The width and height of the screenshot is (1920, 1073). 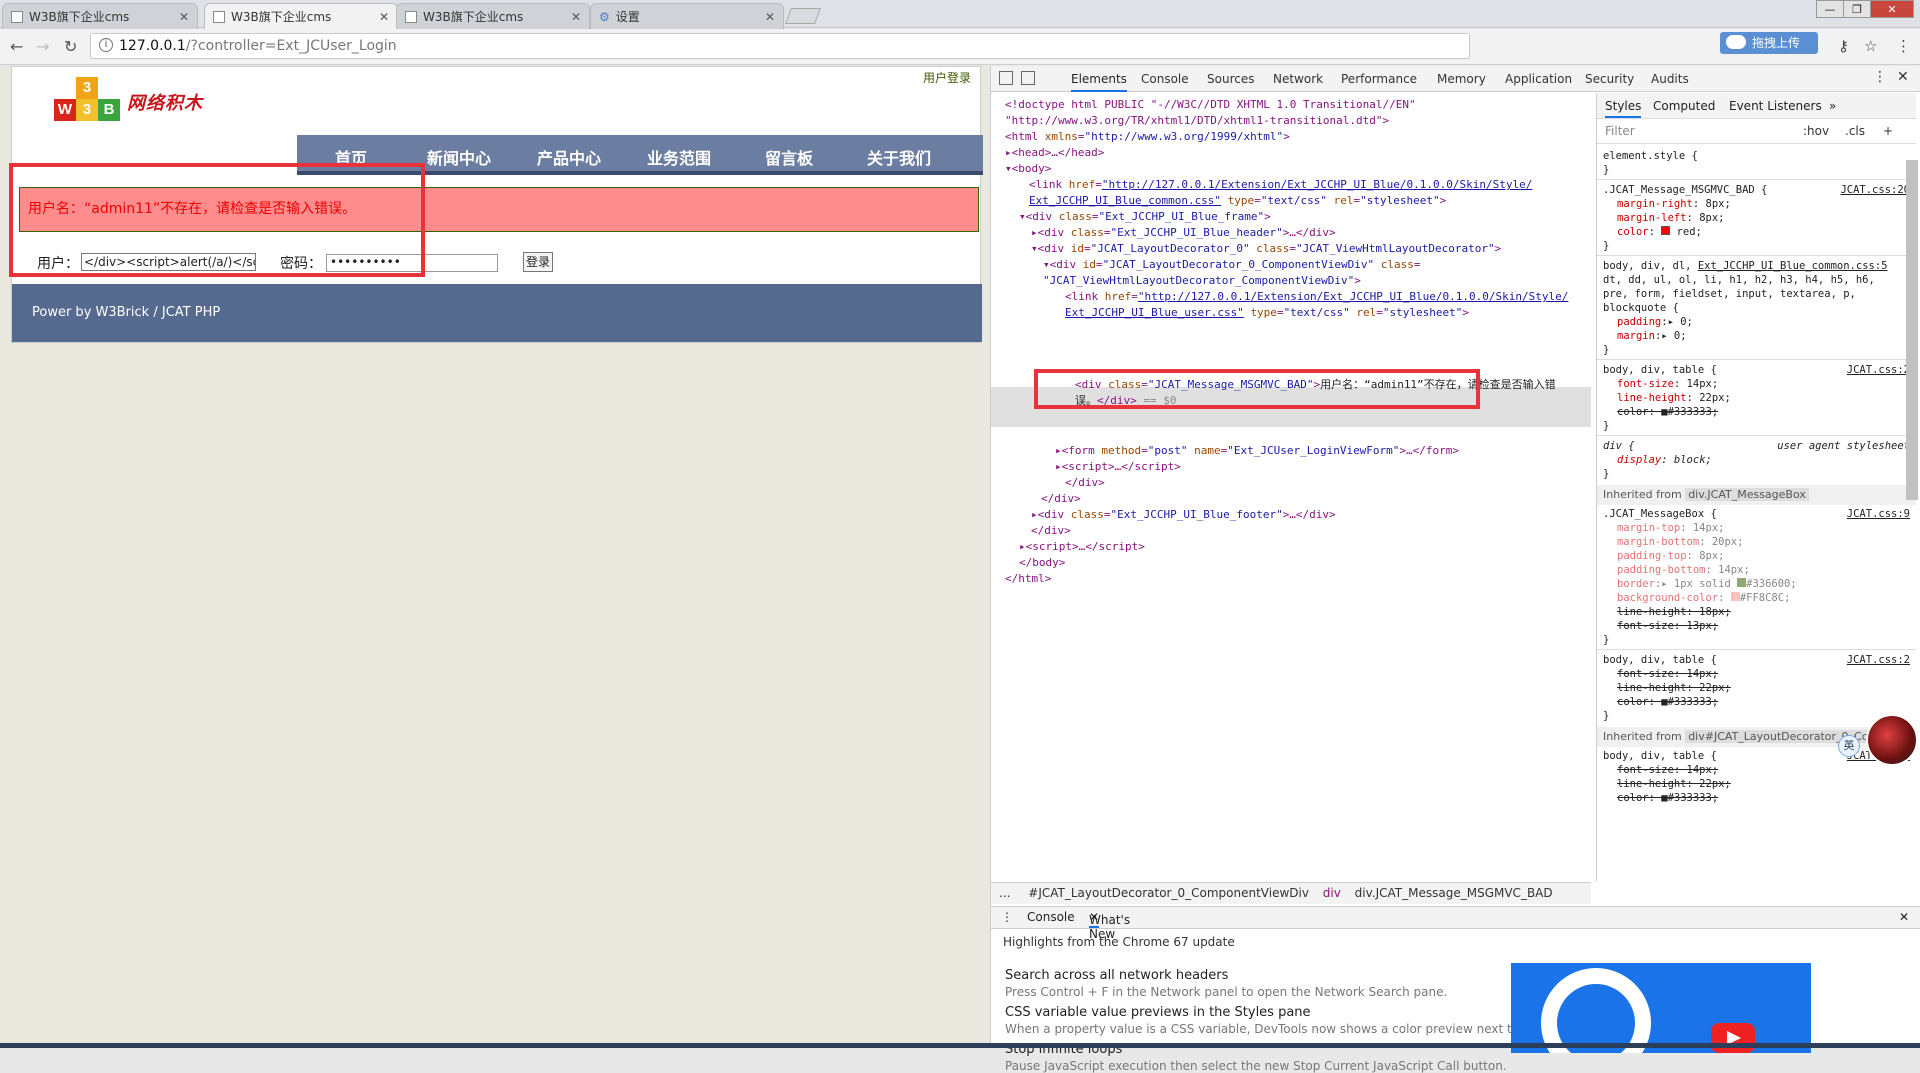 I want to click on breadcrumb-item: div.JCAT_Message_MSGMVC_BAD, so click(x=1454, y=893).